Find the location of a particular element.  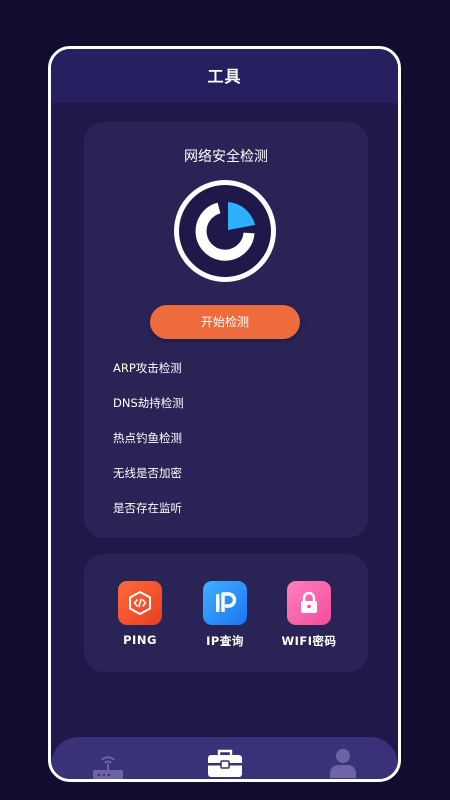

ip-lookup-button: IP查询 is located at coordinates (225, 615).